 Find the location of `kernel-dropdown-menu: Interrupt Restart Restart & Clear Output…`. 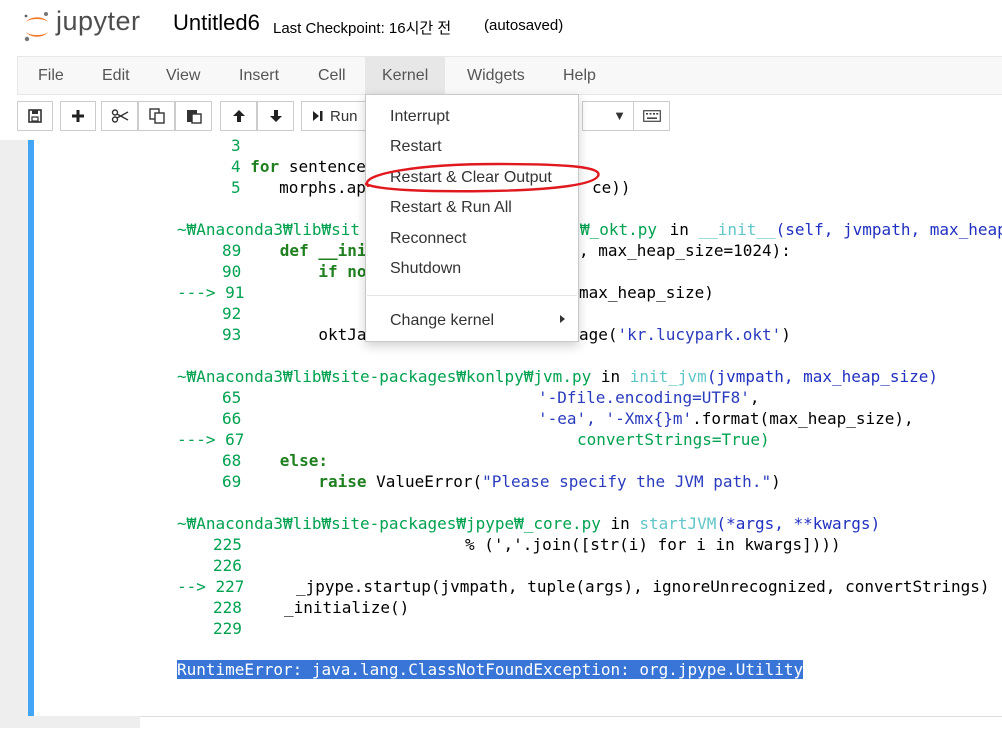

kernel-dropdown-menu: Interrupt Restart Restart & Clear Output… is located at coordinates (472, 218).